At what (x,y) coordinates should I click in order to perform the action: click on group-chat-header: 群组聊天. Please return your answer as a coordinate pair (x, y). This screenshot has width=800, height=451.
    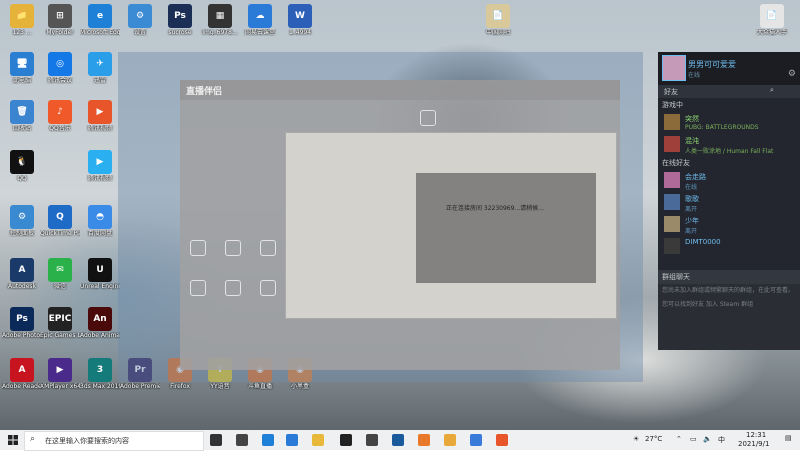
    Looking at the image, I should click on (729, 277).